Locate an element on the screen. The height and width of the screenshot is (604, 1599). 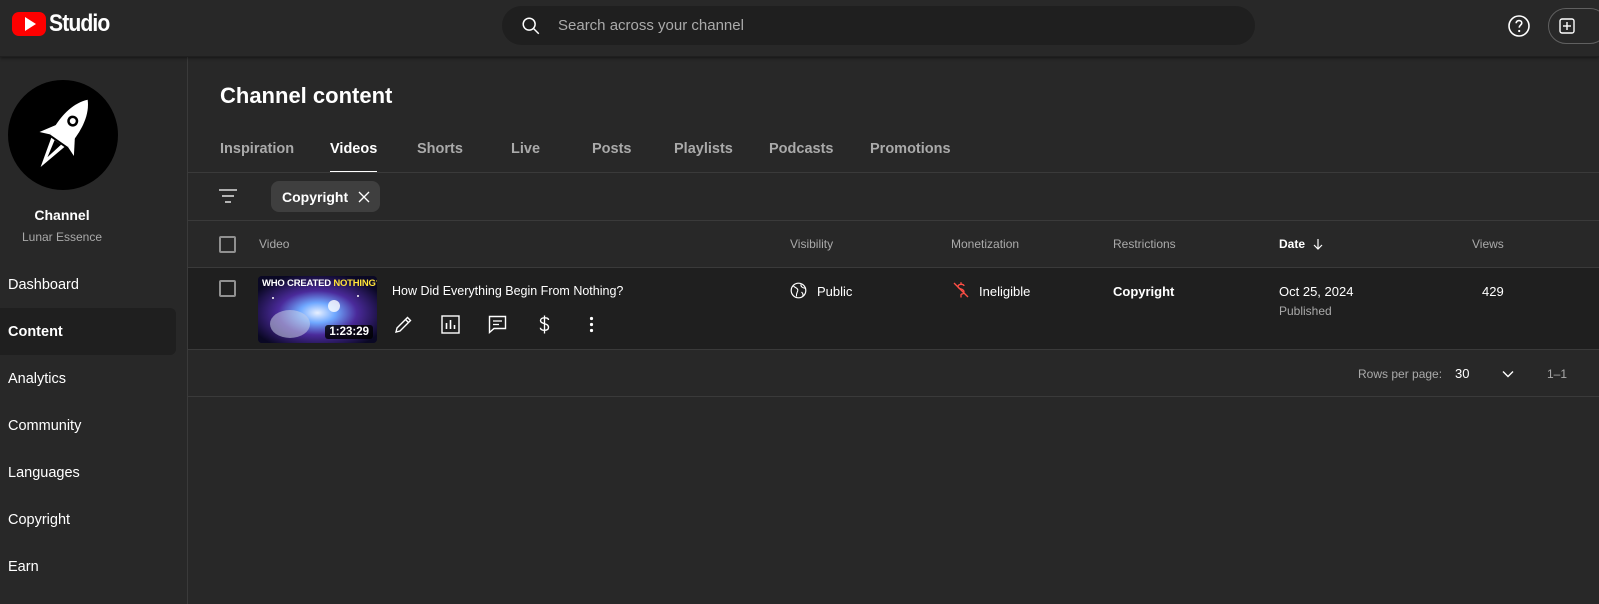
chevron-down-icon is located at coordinates (1508, 374).